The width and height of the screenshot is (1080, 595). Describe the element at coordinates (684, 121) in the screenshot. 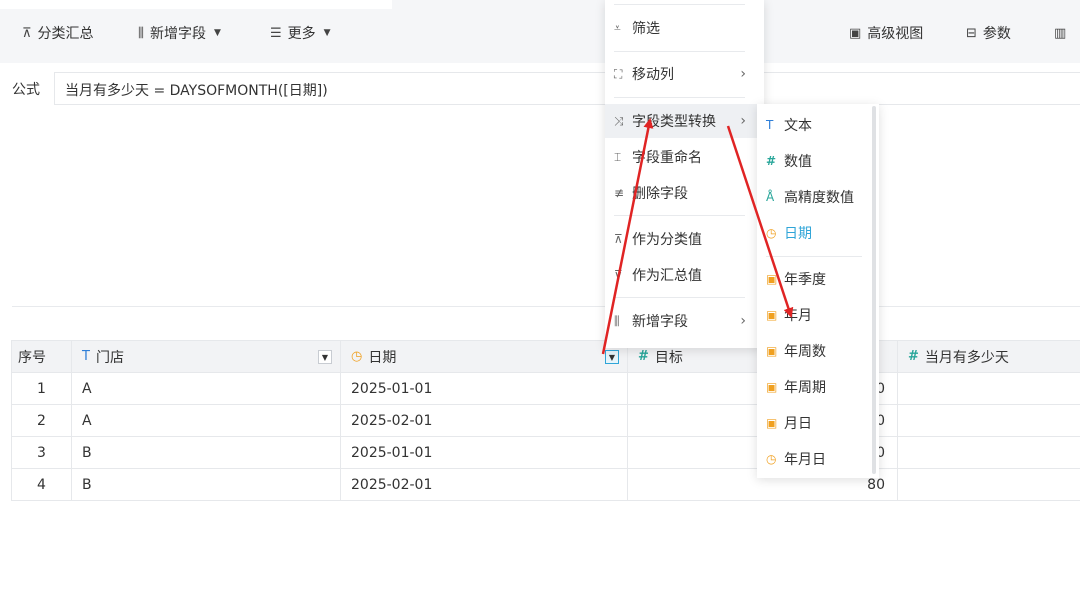

I see `menu-item-convert-type: ⤨ 字段类型转换 ›` at that location.